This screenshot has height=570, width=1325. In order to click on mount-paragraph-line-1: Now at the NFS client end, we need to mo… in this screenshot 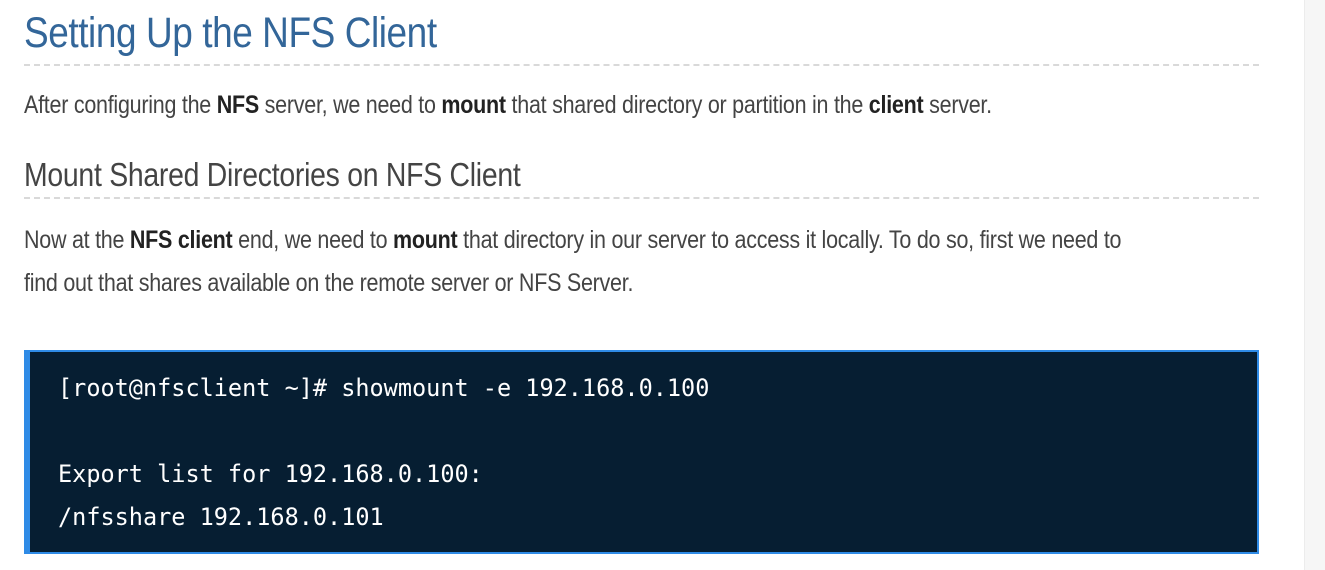, I will do `click(573, 240)`.